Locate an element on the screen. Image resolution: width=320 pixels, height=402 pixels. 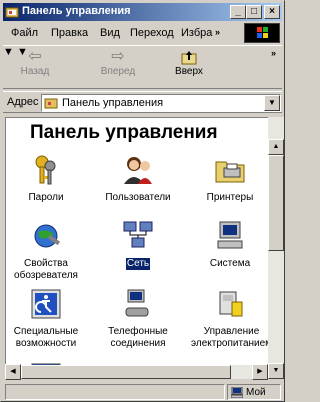
item-printers: Принтеры is located at coordinates (229, 178).